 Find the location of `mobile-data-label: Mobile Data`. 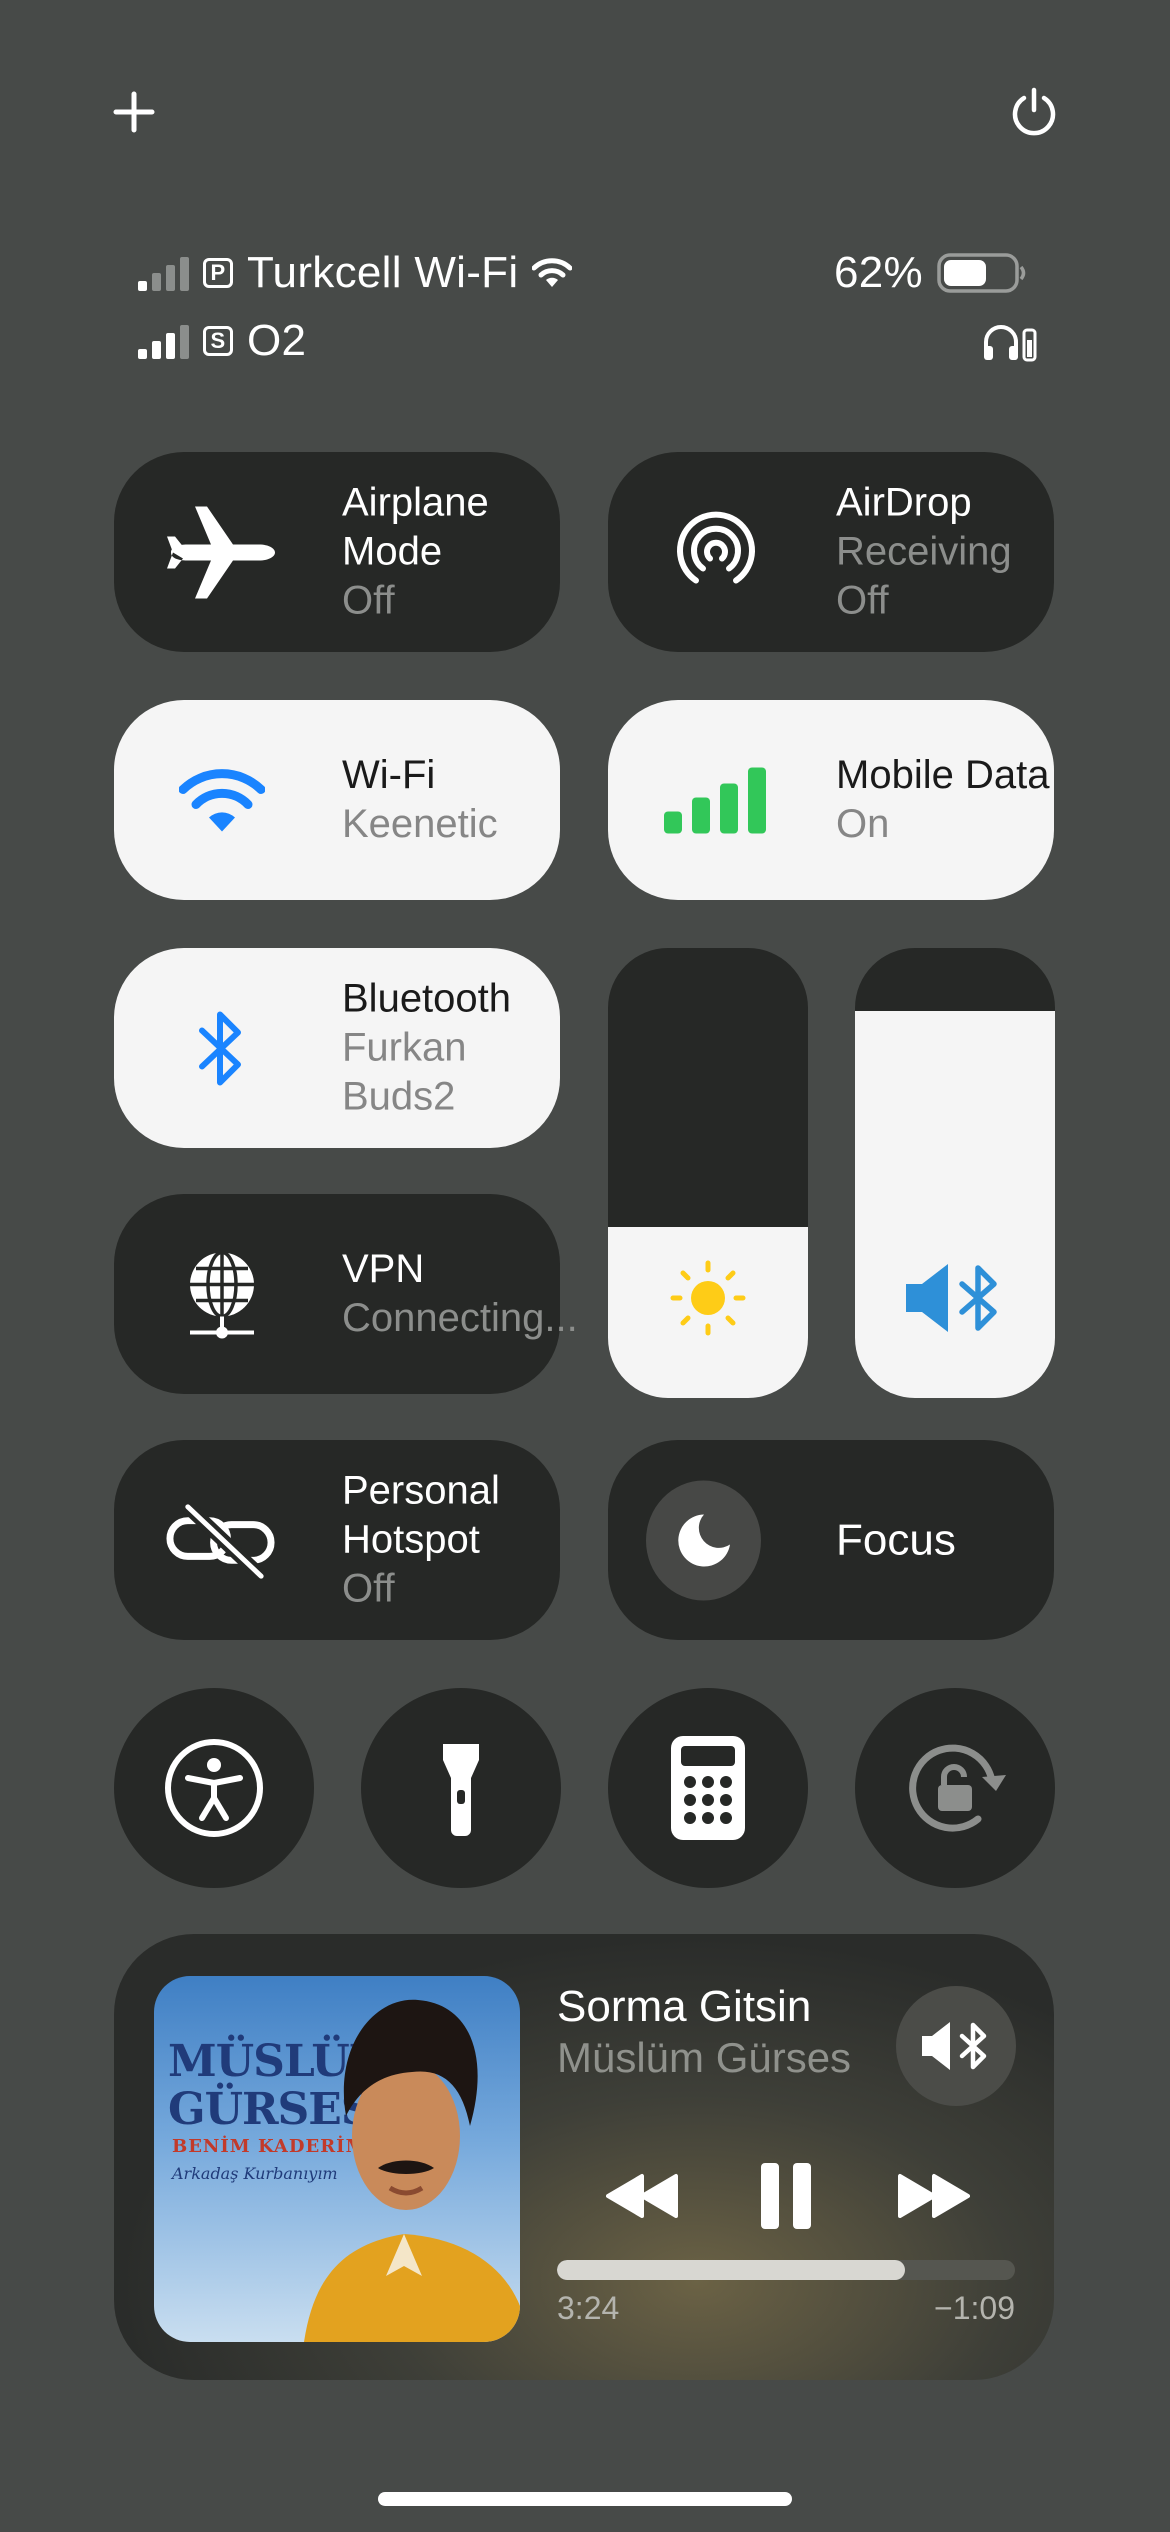

mobile-data-label: Mobile Data is located at coordinates (943, 775).